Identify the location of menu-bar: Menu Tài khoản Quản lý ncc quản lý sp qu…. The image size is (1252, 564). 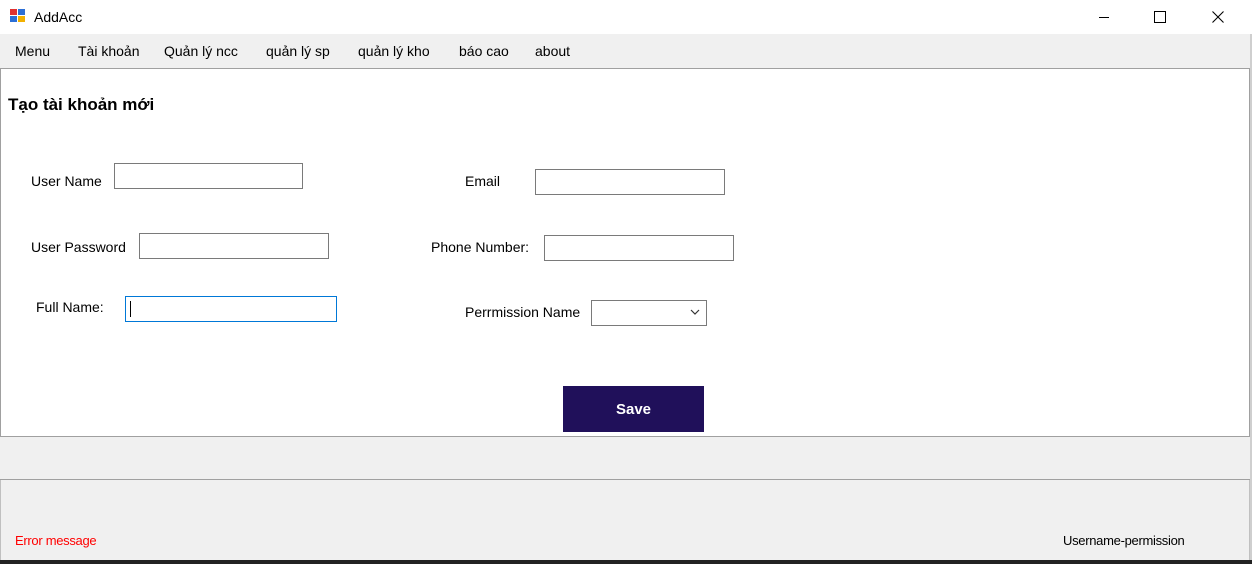
(626, 51).